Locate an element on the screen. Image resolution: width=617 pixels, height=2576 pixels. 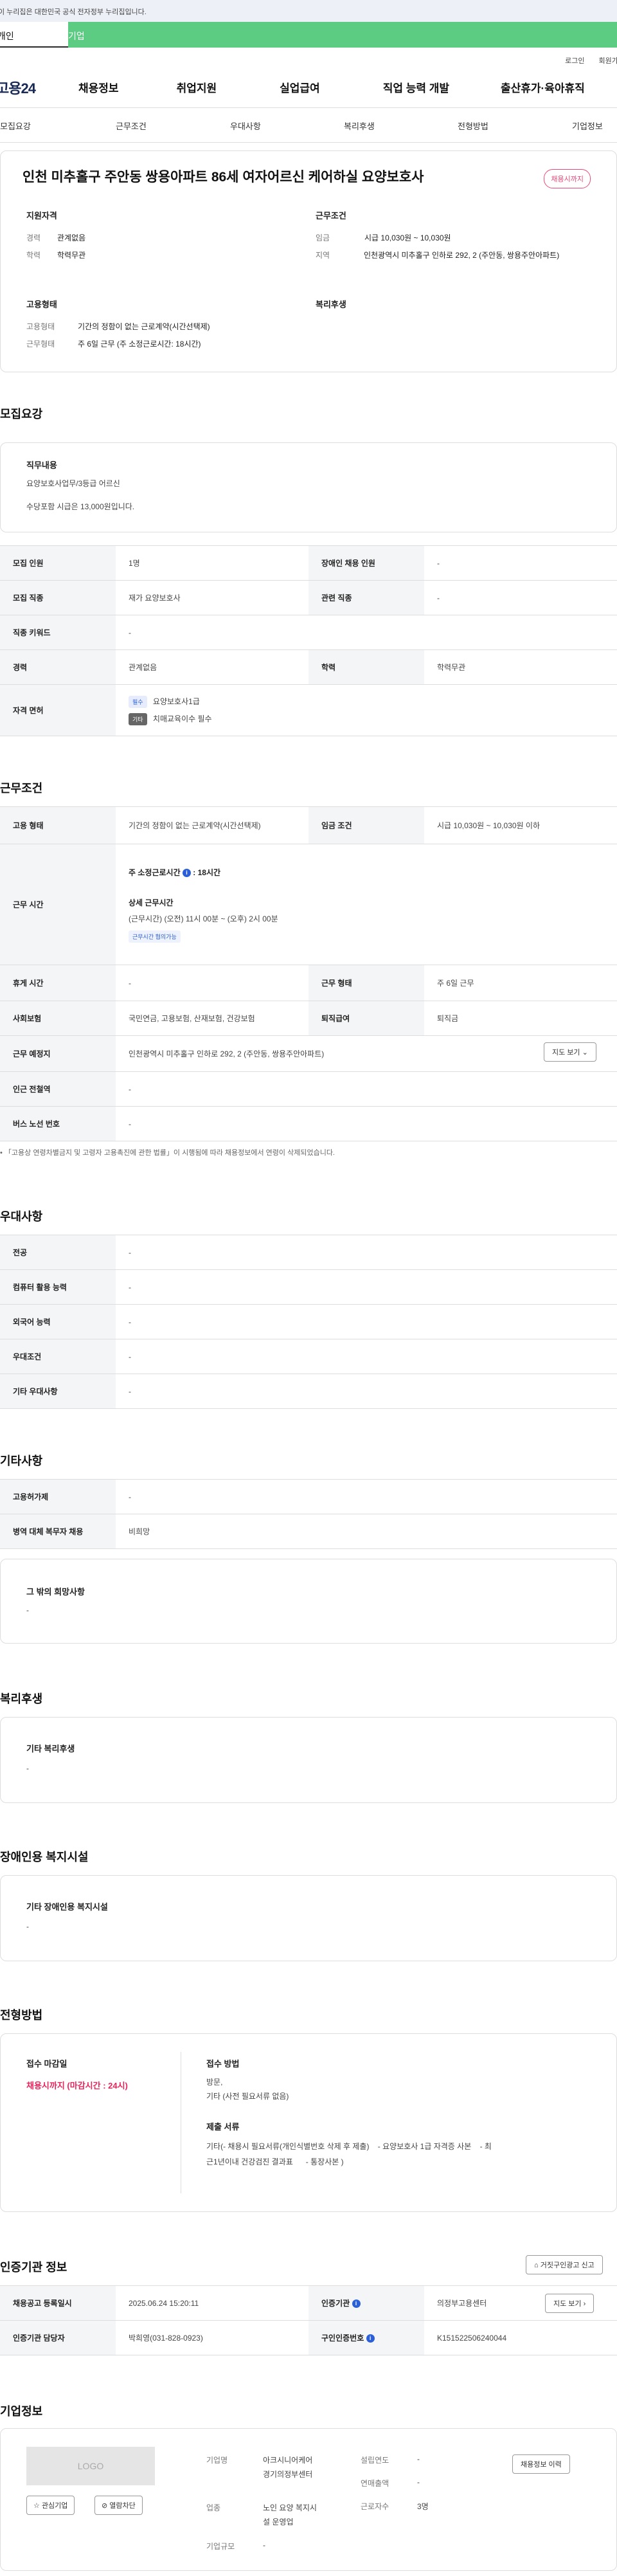
th: 직종 키워드 is located at coordinates (58, 632).